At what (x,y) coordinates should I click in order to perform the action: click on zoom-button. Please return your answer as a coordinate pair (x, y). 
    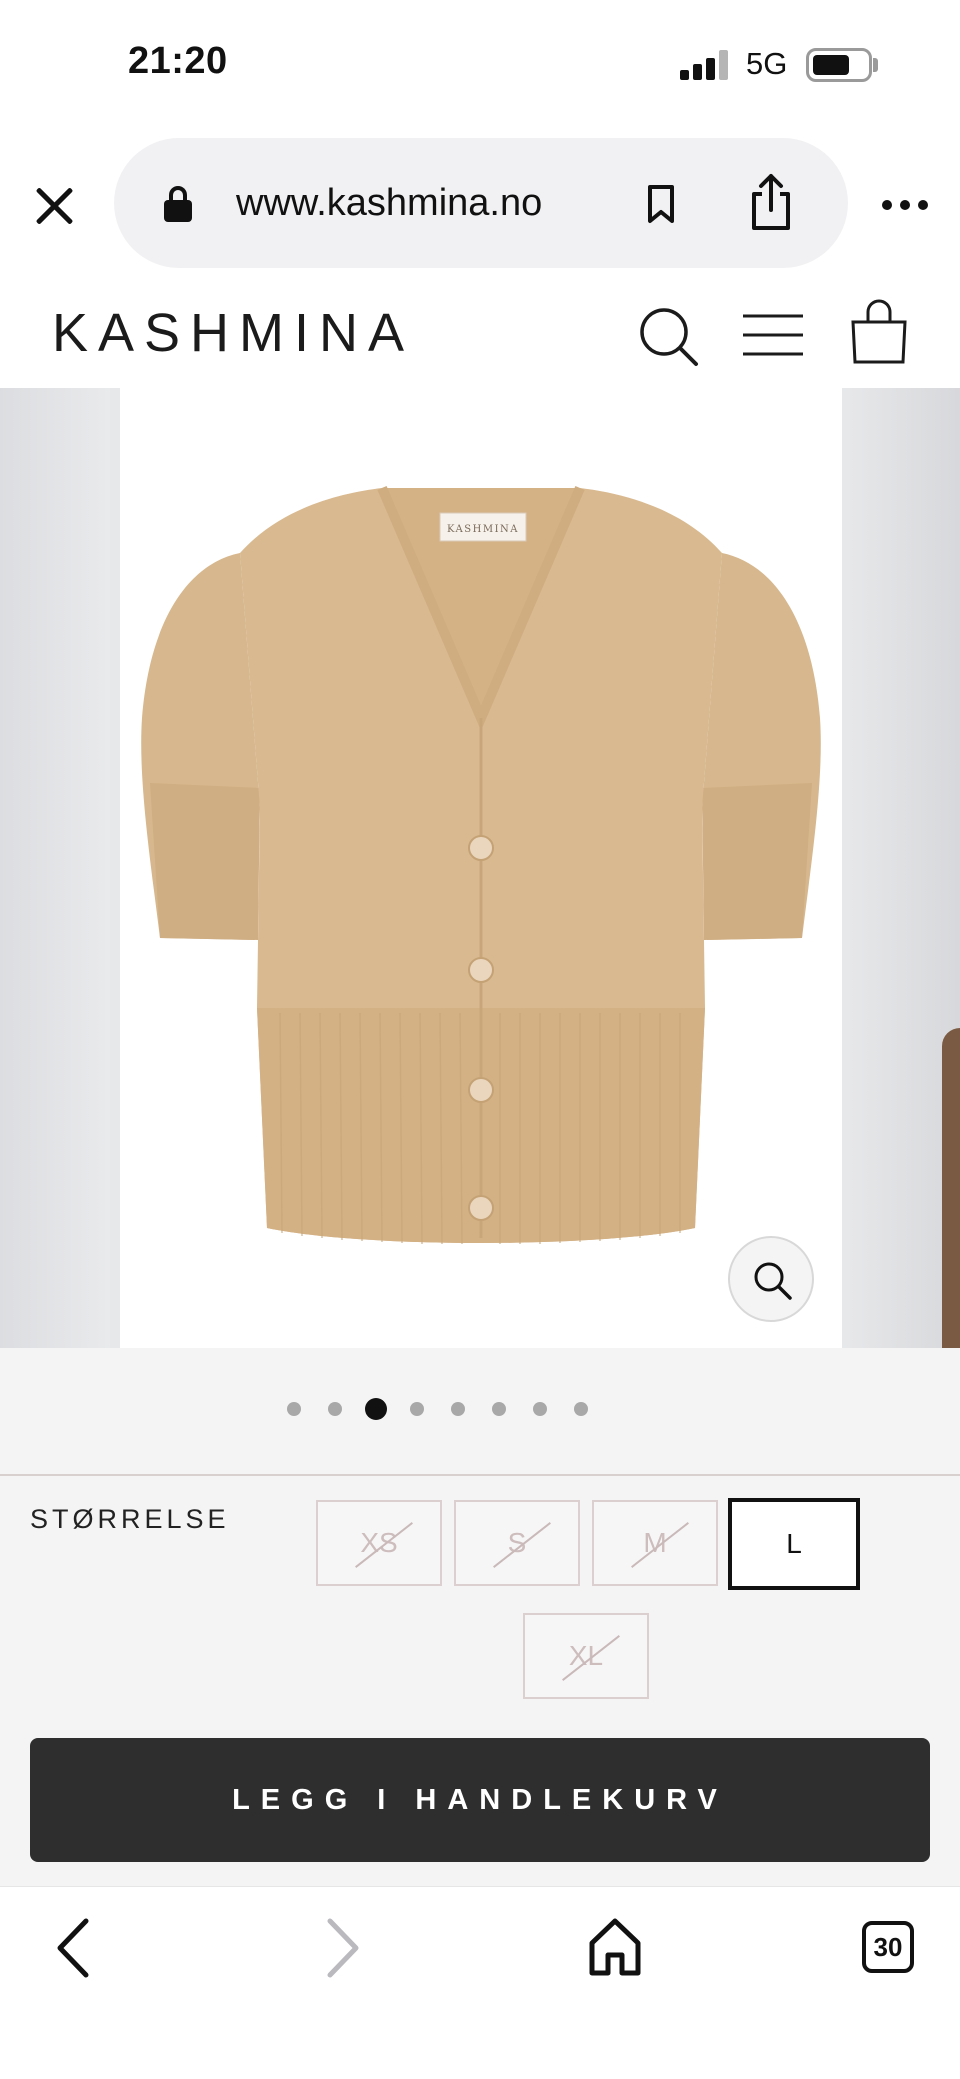
    Looking at the image, I should click on (771, 1279).